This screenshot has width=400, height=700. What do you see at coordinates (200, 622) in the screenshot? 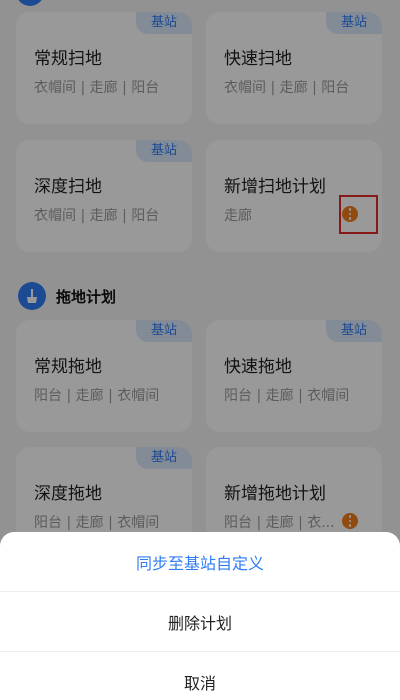
I see `delete-plan-button: 删除计划` at bounding box center [200, 622].